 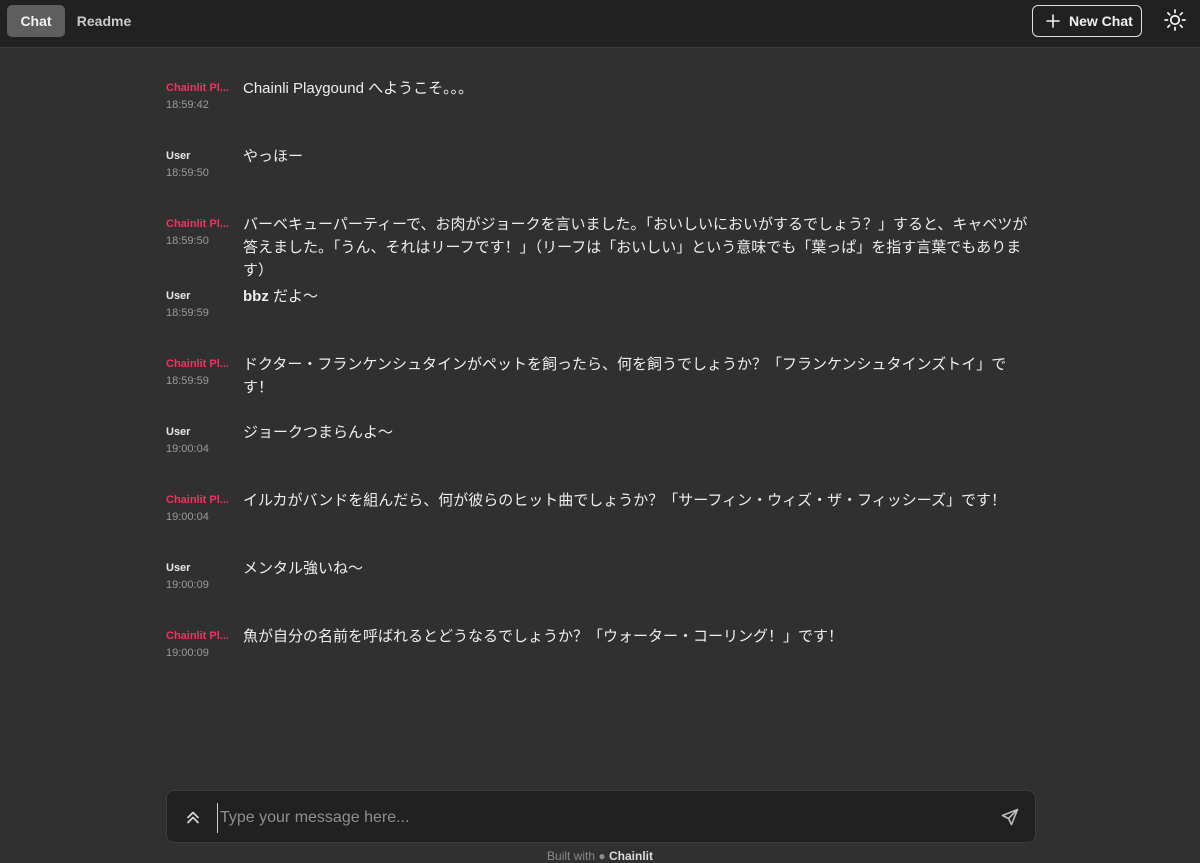 I want to click on message-timestamp: 18:59:42, so click(x=187, y=105).